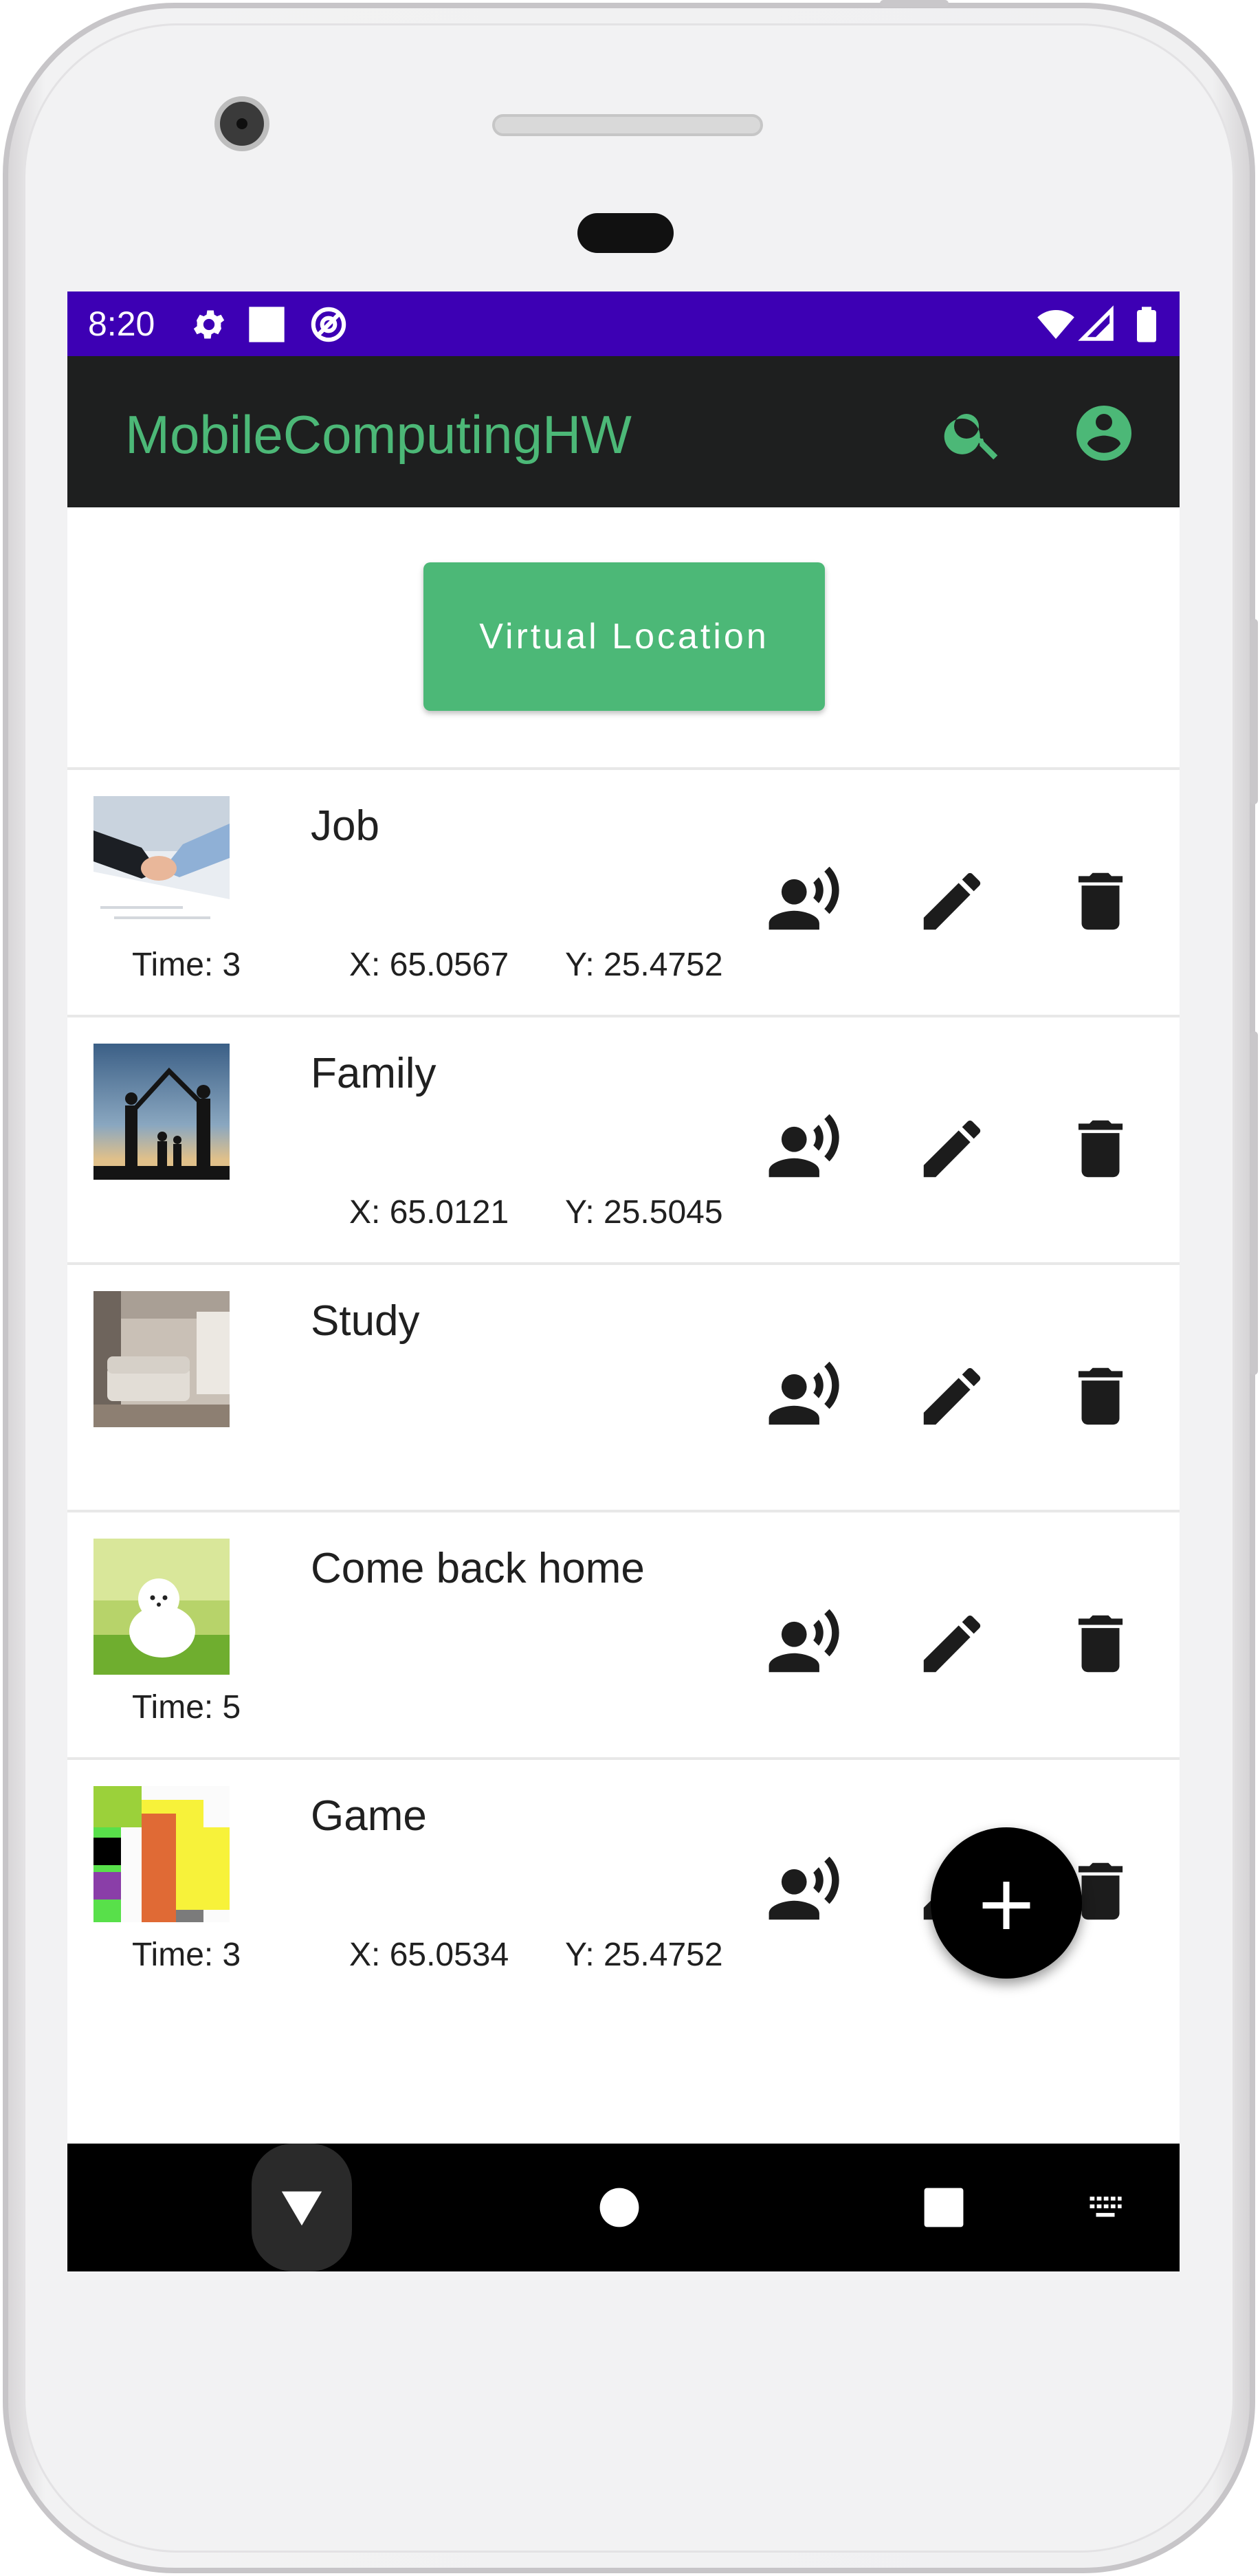  I want to click on virtual-location-button: Virtual Location, so click(624, 636).